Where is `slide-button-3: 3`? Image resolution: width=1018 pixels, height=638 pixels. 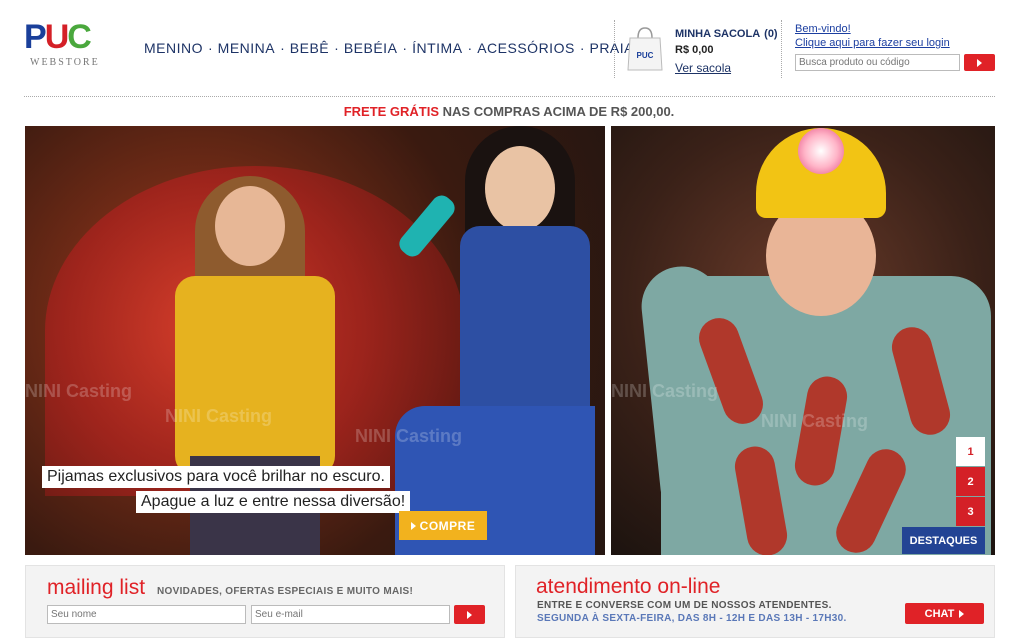 slide-button-3: 3 is located at coordinates (970, 511).